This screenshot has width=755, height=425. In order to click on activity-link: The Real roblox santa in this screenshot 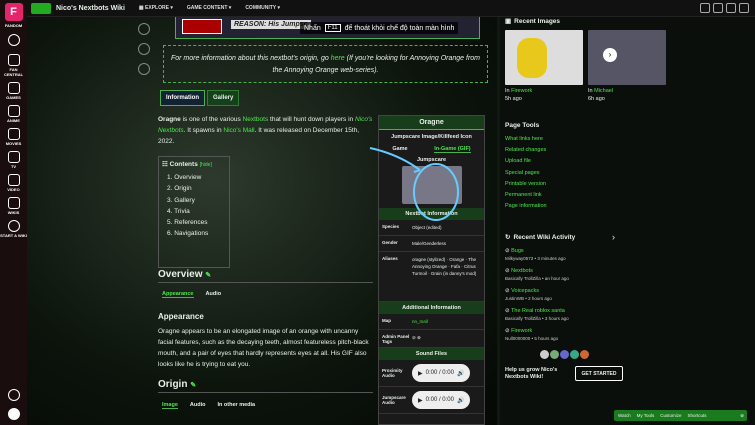, I will do `click(538, 311)`.